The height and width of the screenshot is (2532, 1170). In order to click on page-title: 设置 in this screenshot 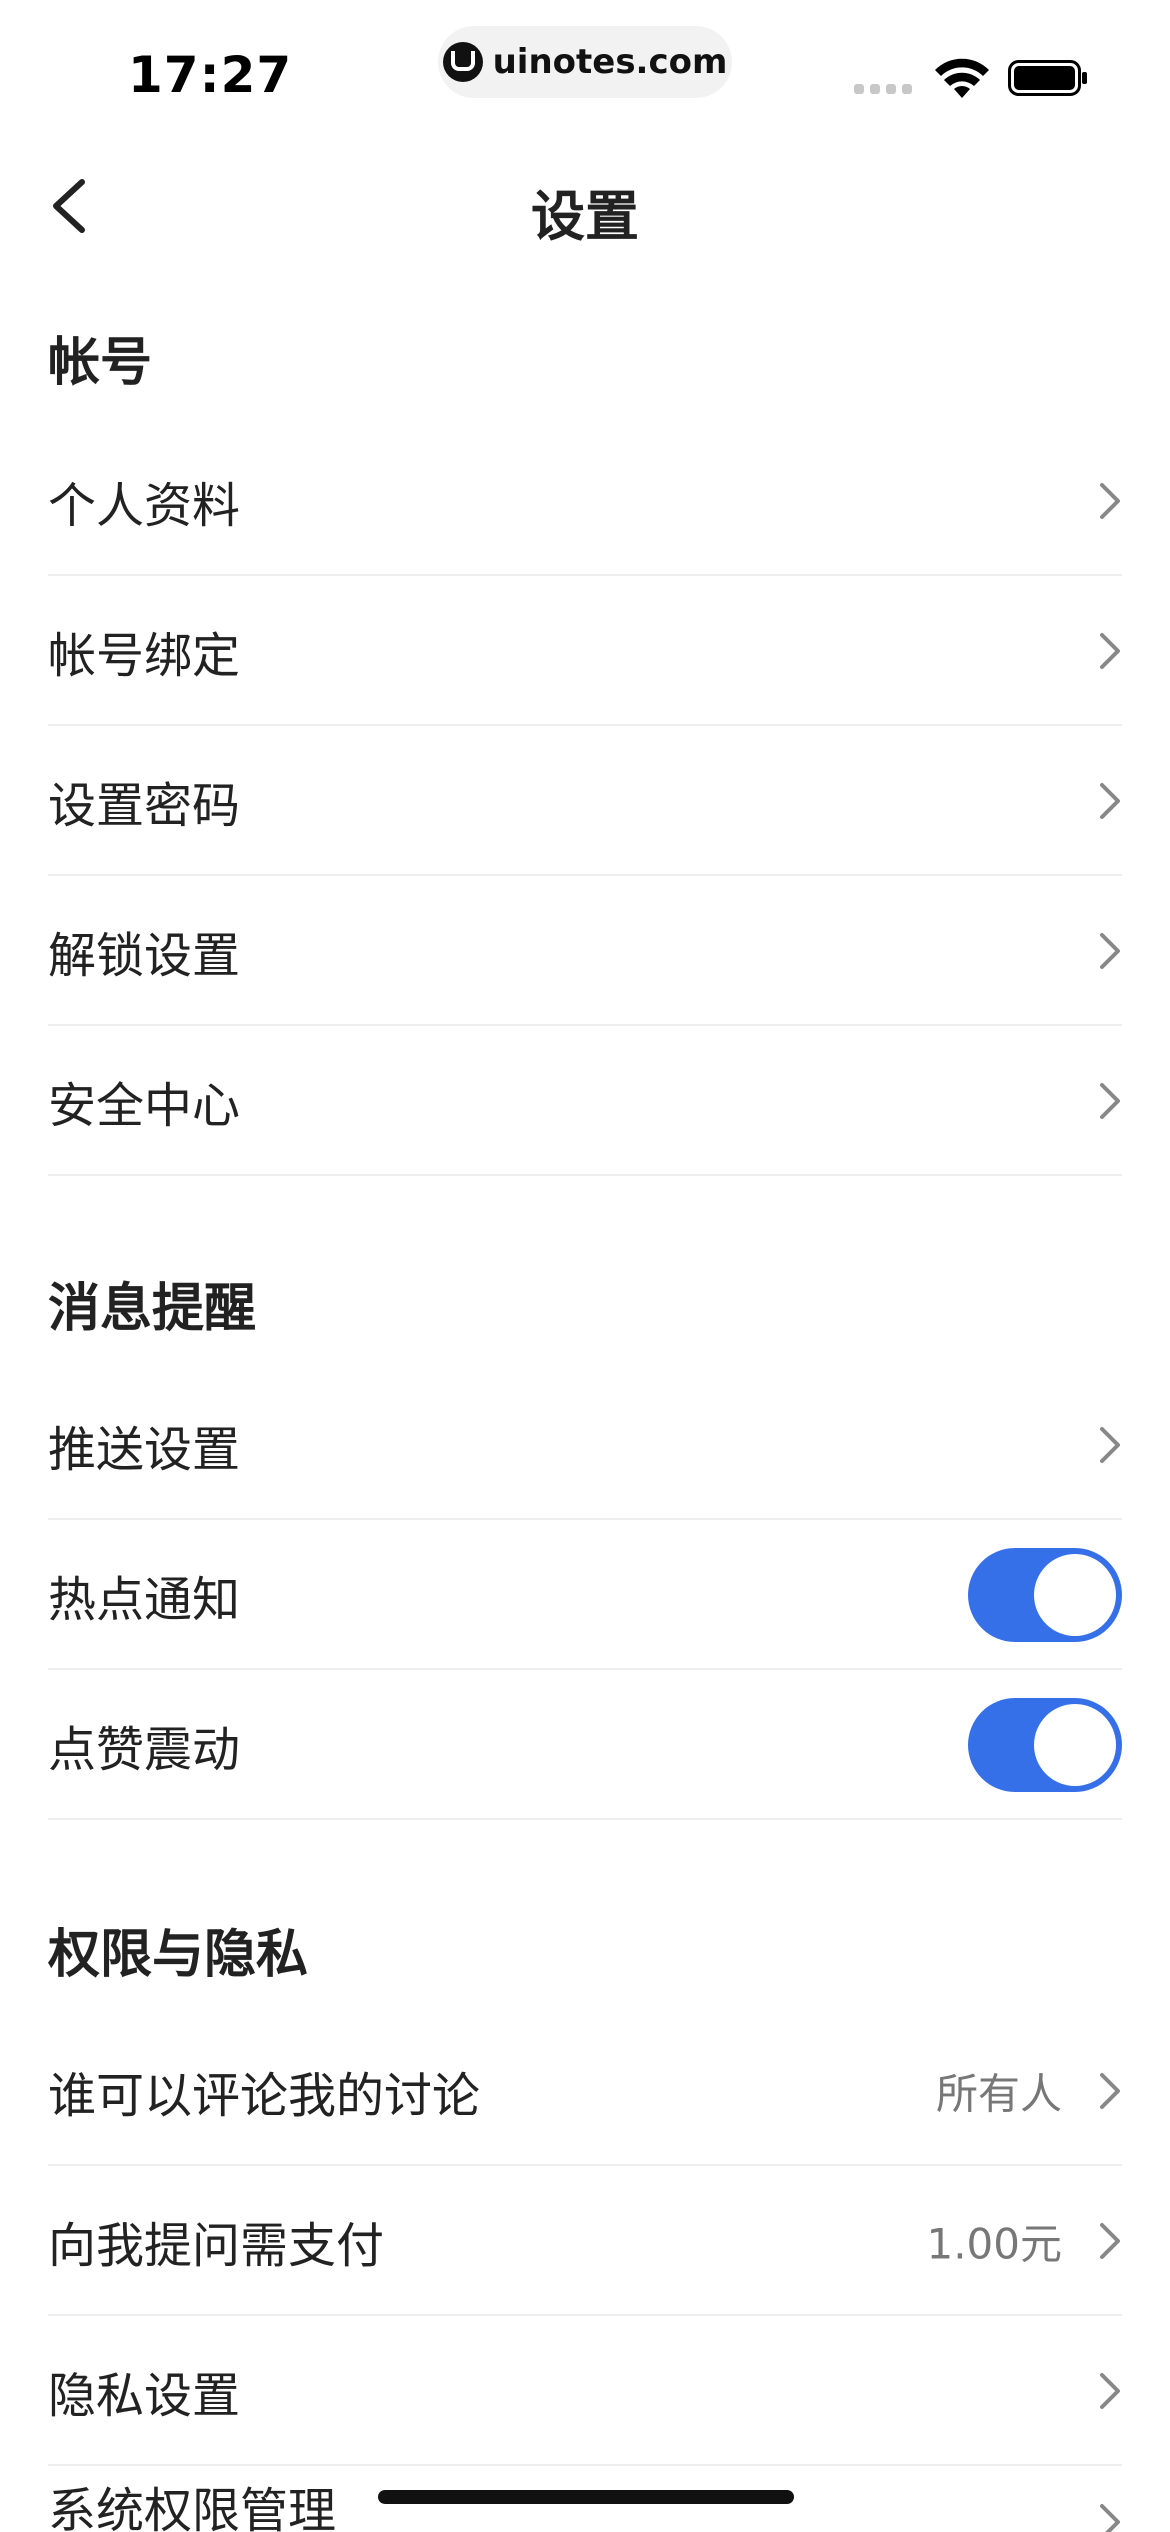, I will do `click(585, 216)`.